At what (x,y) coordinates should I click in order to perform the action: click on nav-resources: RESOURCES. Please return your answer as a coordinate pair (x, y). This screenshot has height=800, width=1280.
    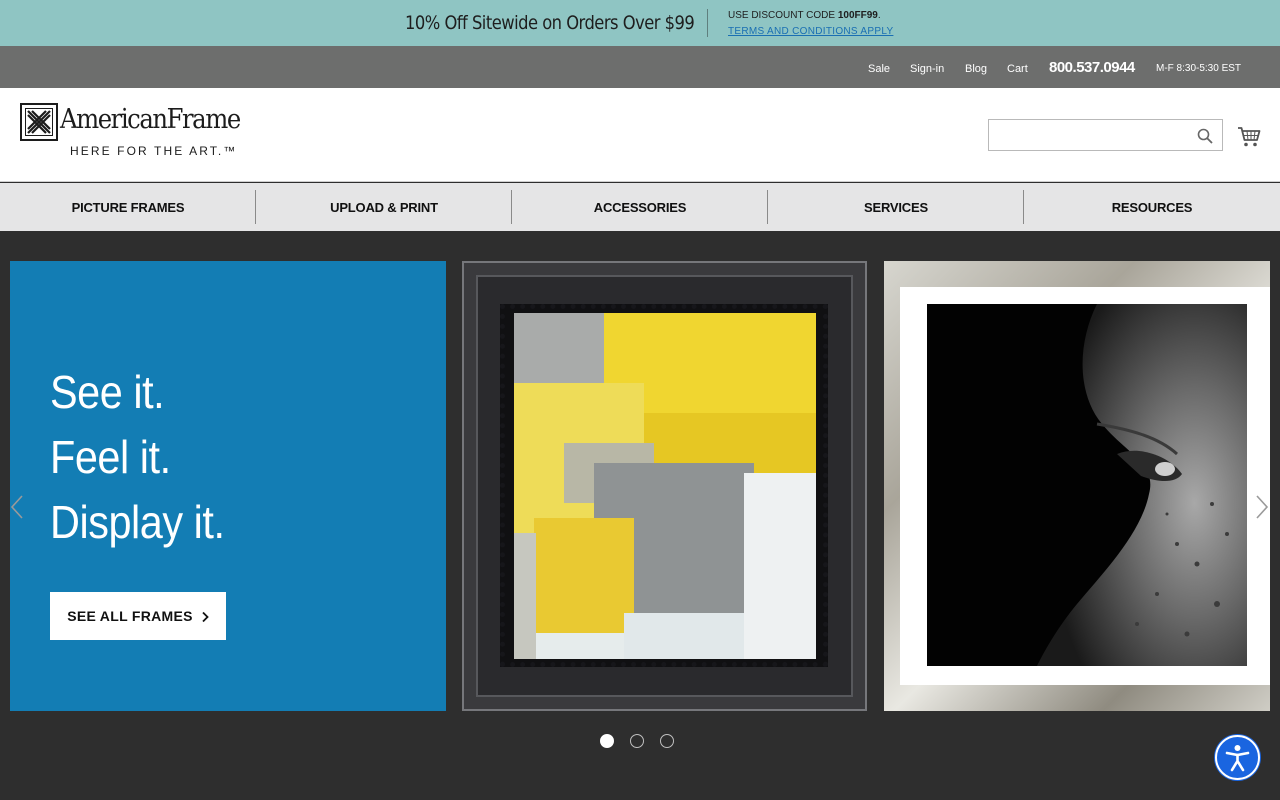
    Looking at the image, I should click on (1152, 207).